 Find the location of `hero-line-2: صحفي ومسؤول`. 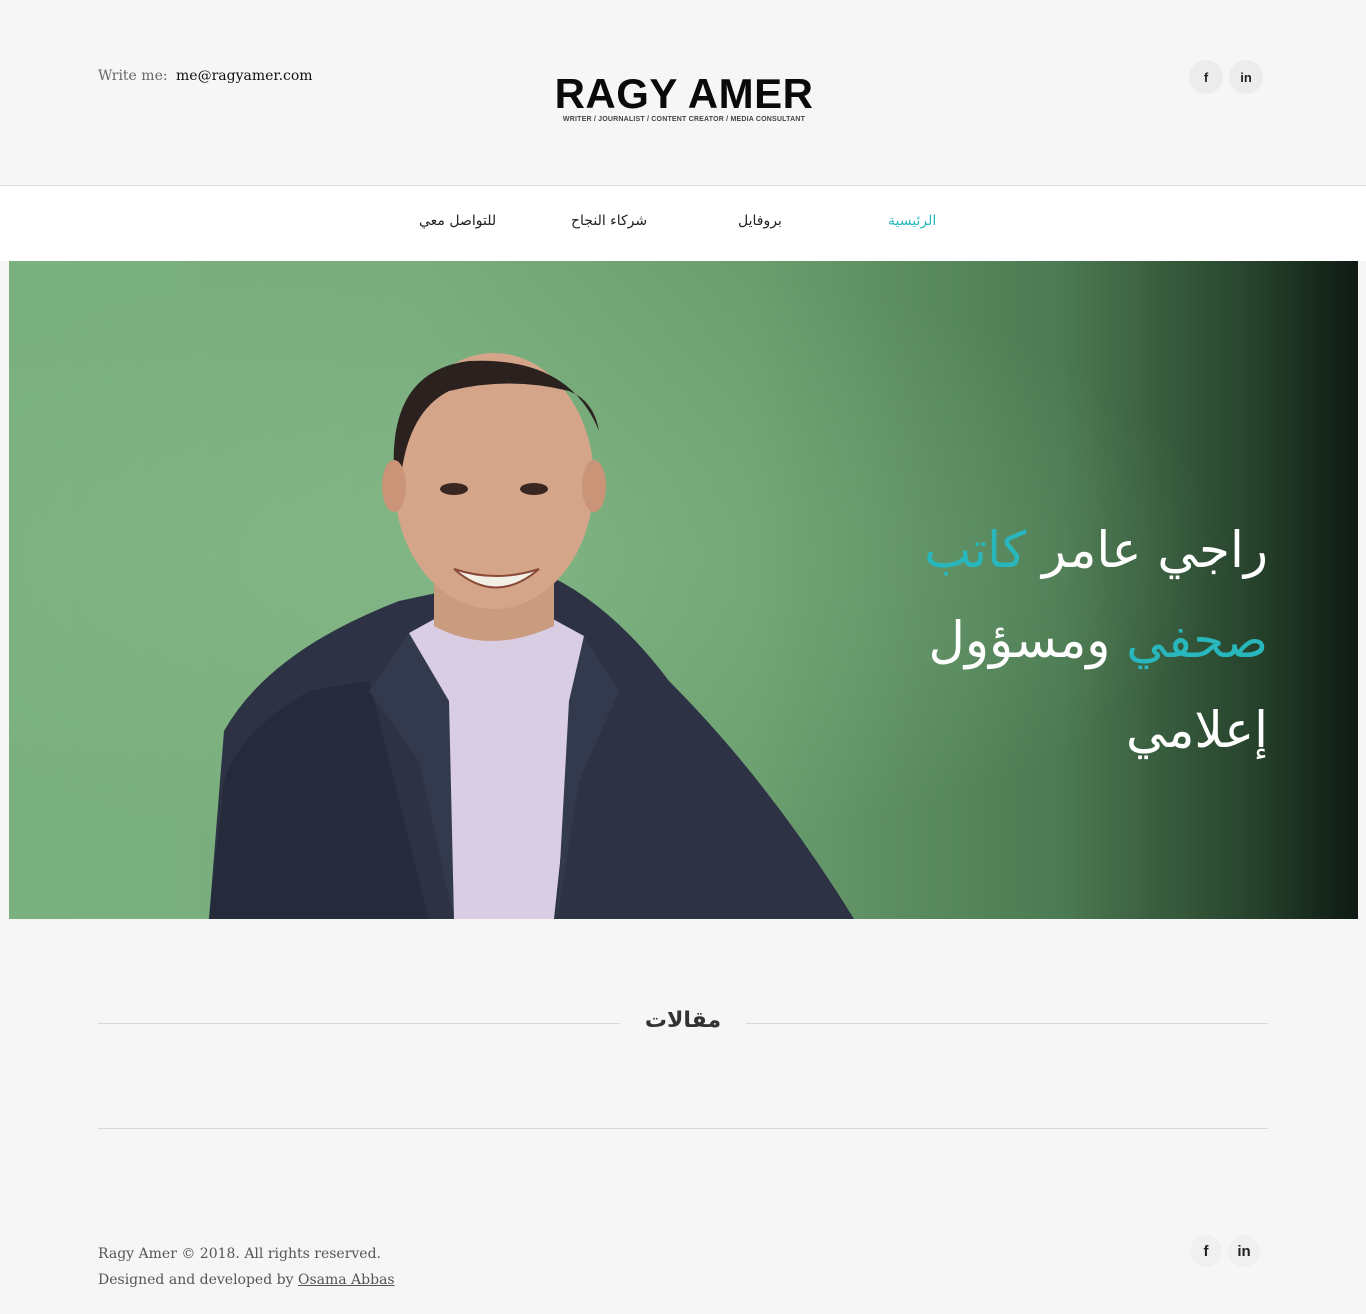

hero-line-2: صحفي ومسؤول is located at coordinates (1058, 640).